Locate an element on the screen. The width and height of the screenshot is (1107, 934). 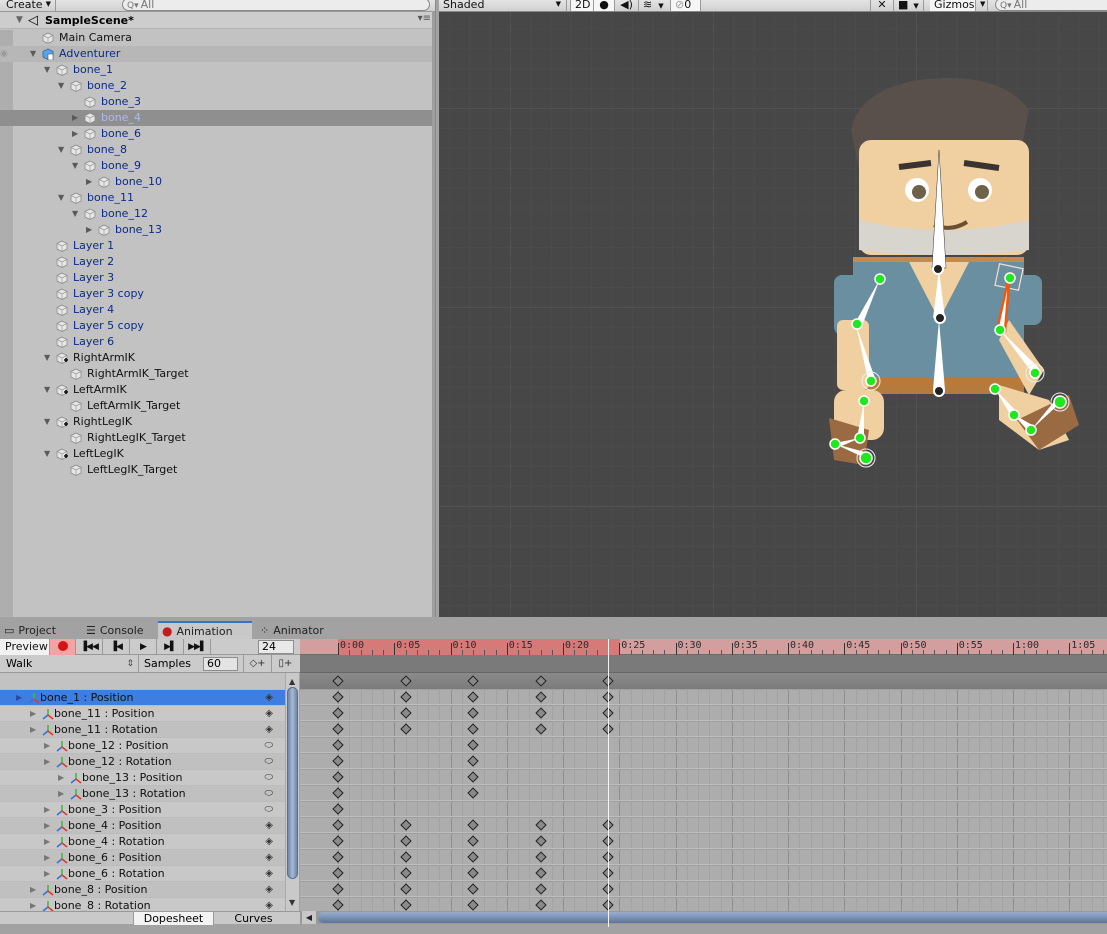
hierarchy-item: Layer 1 is located at coordinates (217, 246).